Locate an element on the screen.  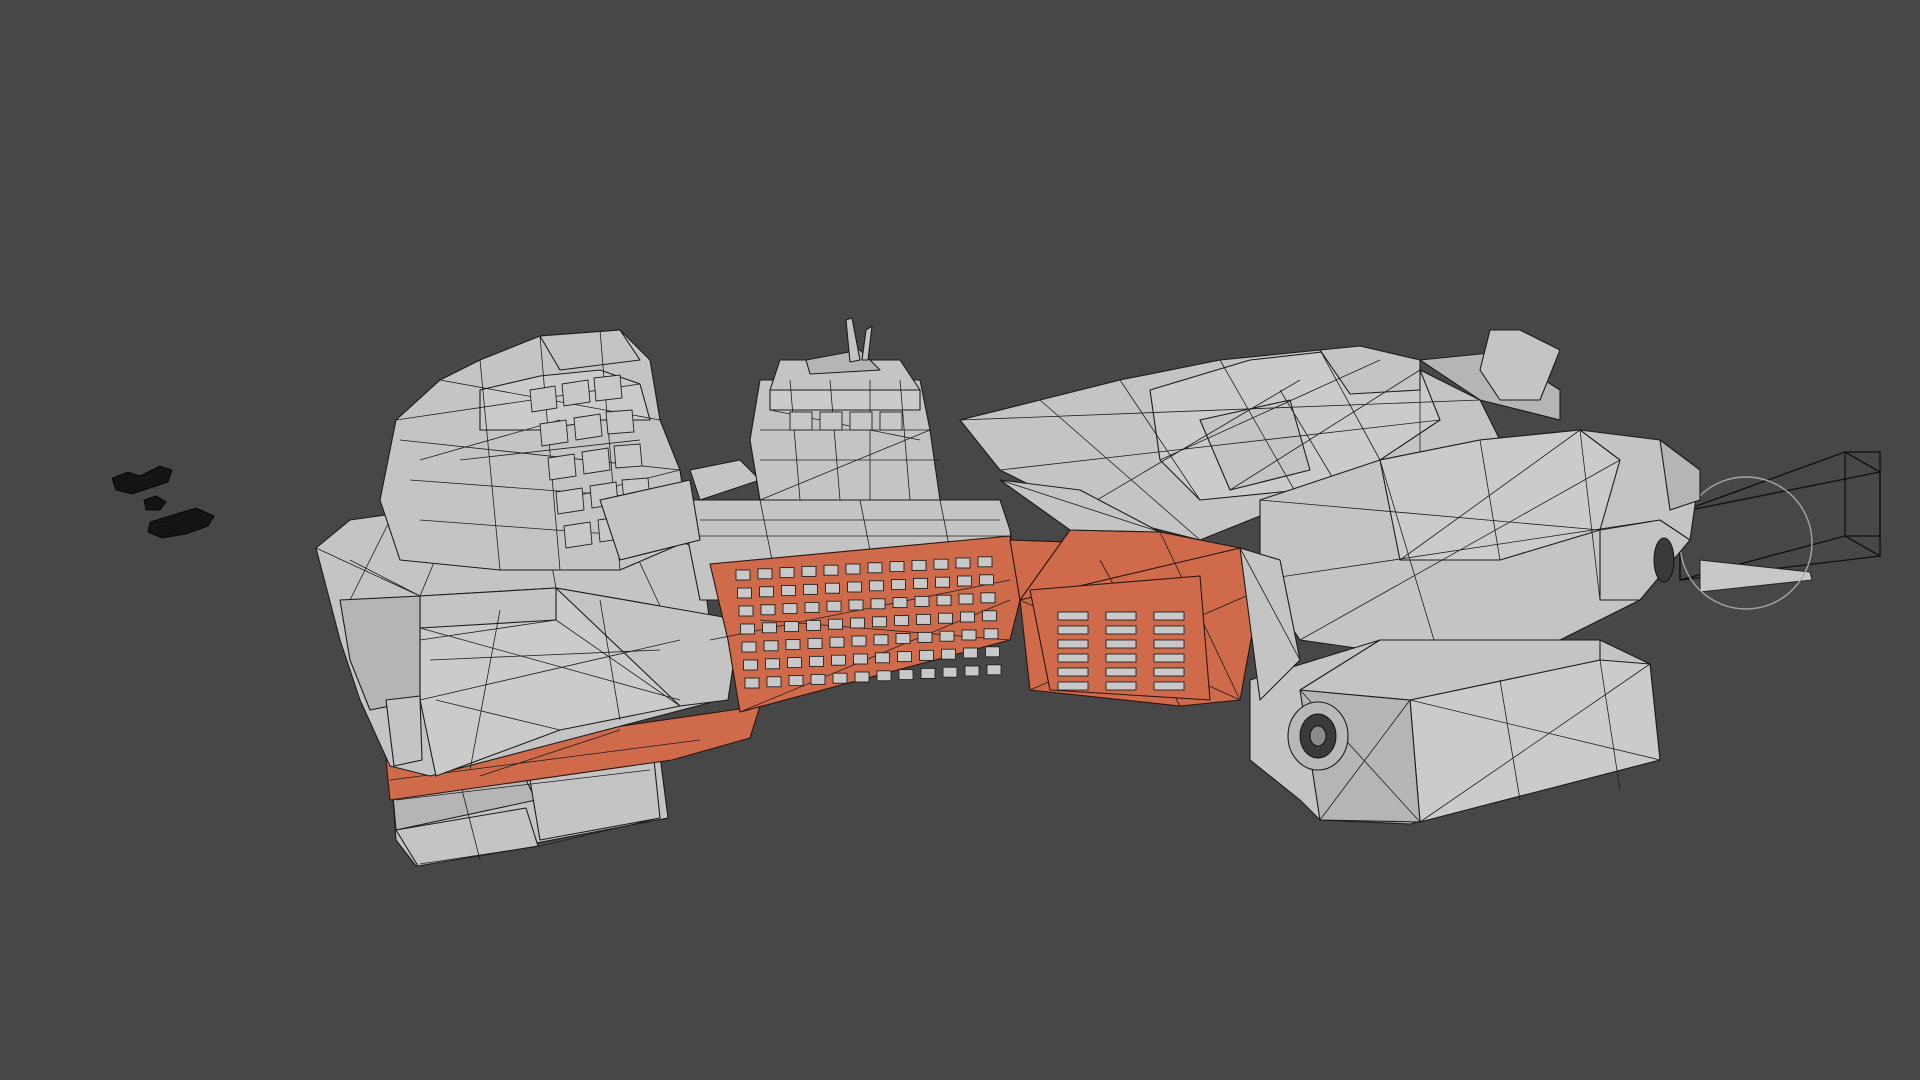
debris-fragments is located at coordinates (163, 502).